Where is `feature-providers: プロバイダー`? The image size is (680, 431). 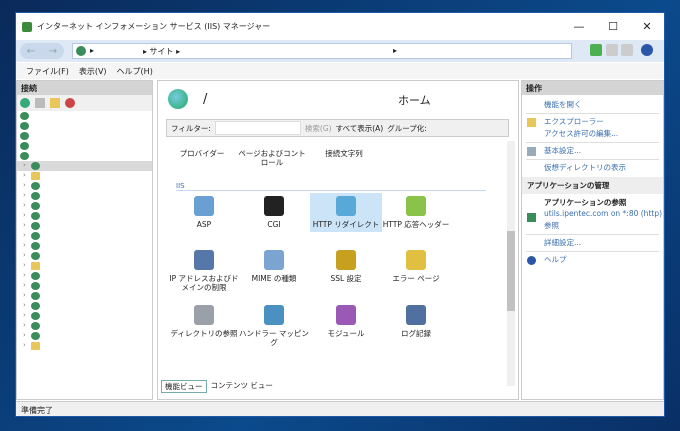
feature-providers: プロバイダー is located at coordinates (202, 153).